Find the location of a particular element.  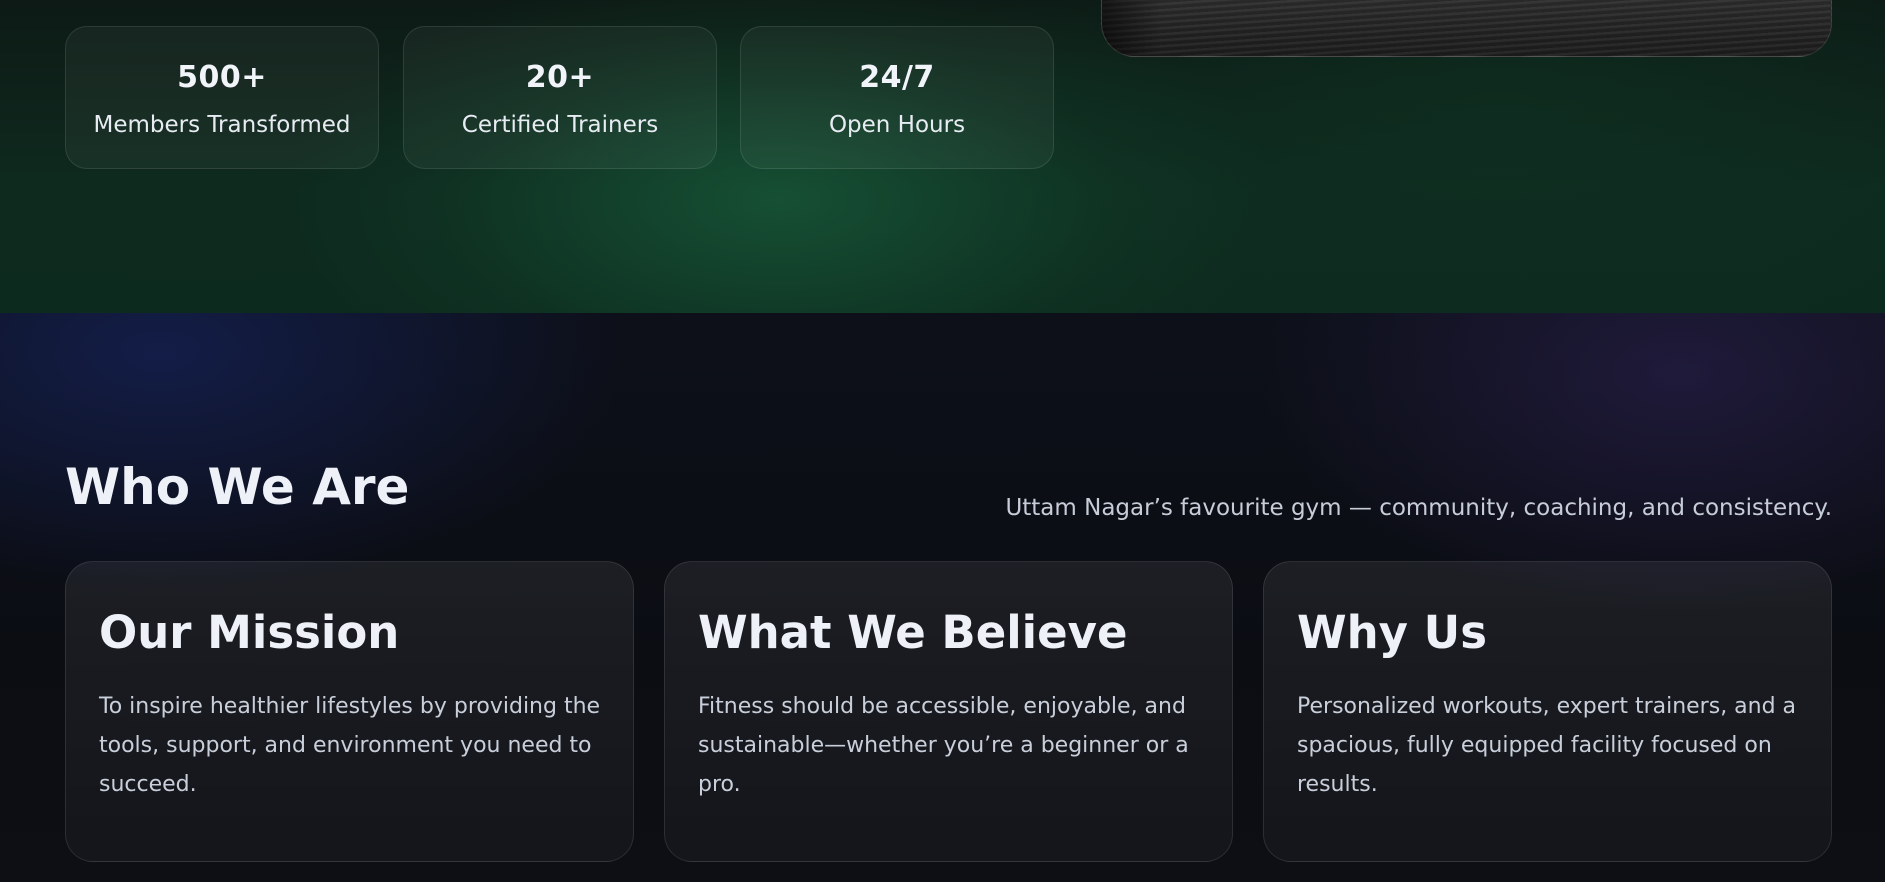

card-title: Why Us is located at coordinates (1392, 632).